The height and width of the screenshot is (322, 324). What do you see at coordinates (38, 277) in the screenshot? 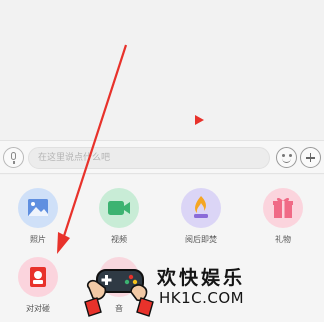
I see `duidui-icon` at bounding box center [38, 277].